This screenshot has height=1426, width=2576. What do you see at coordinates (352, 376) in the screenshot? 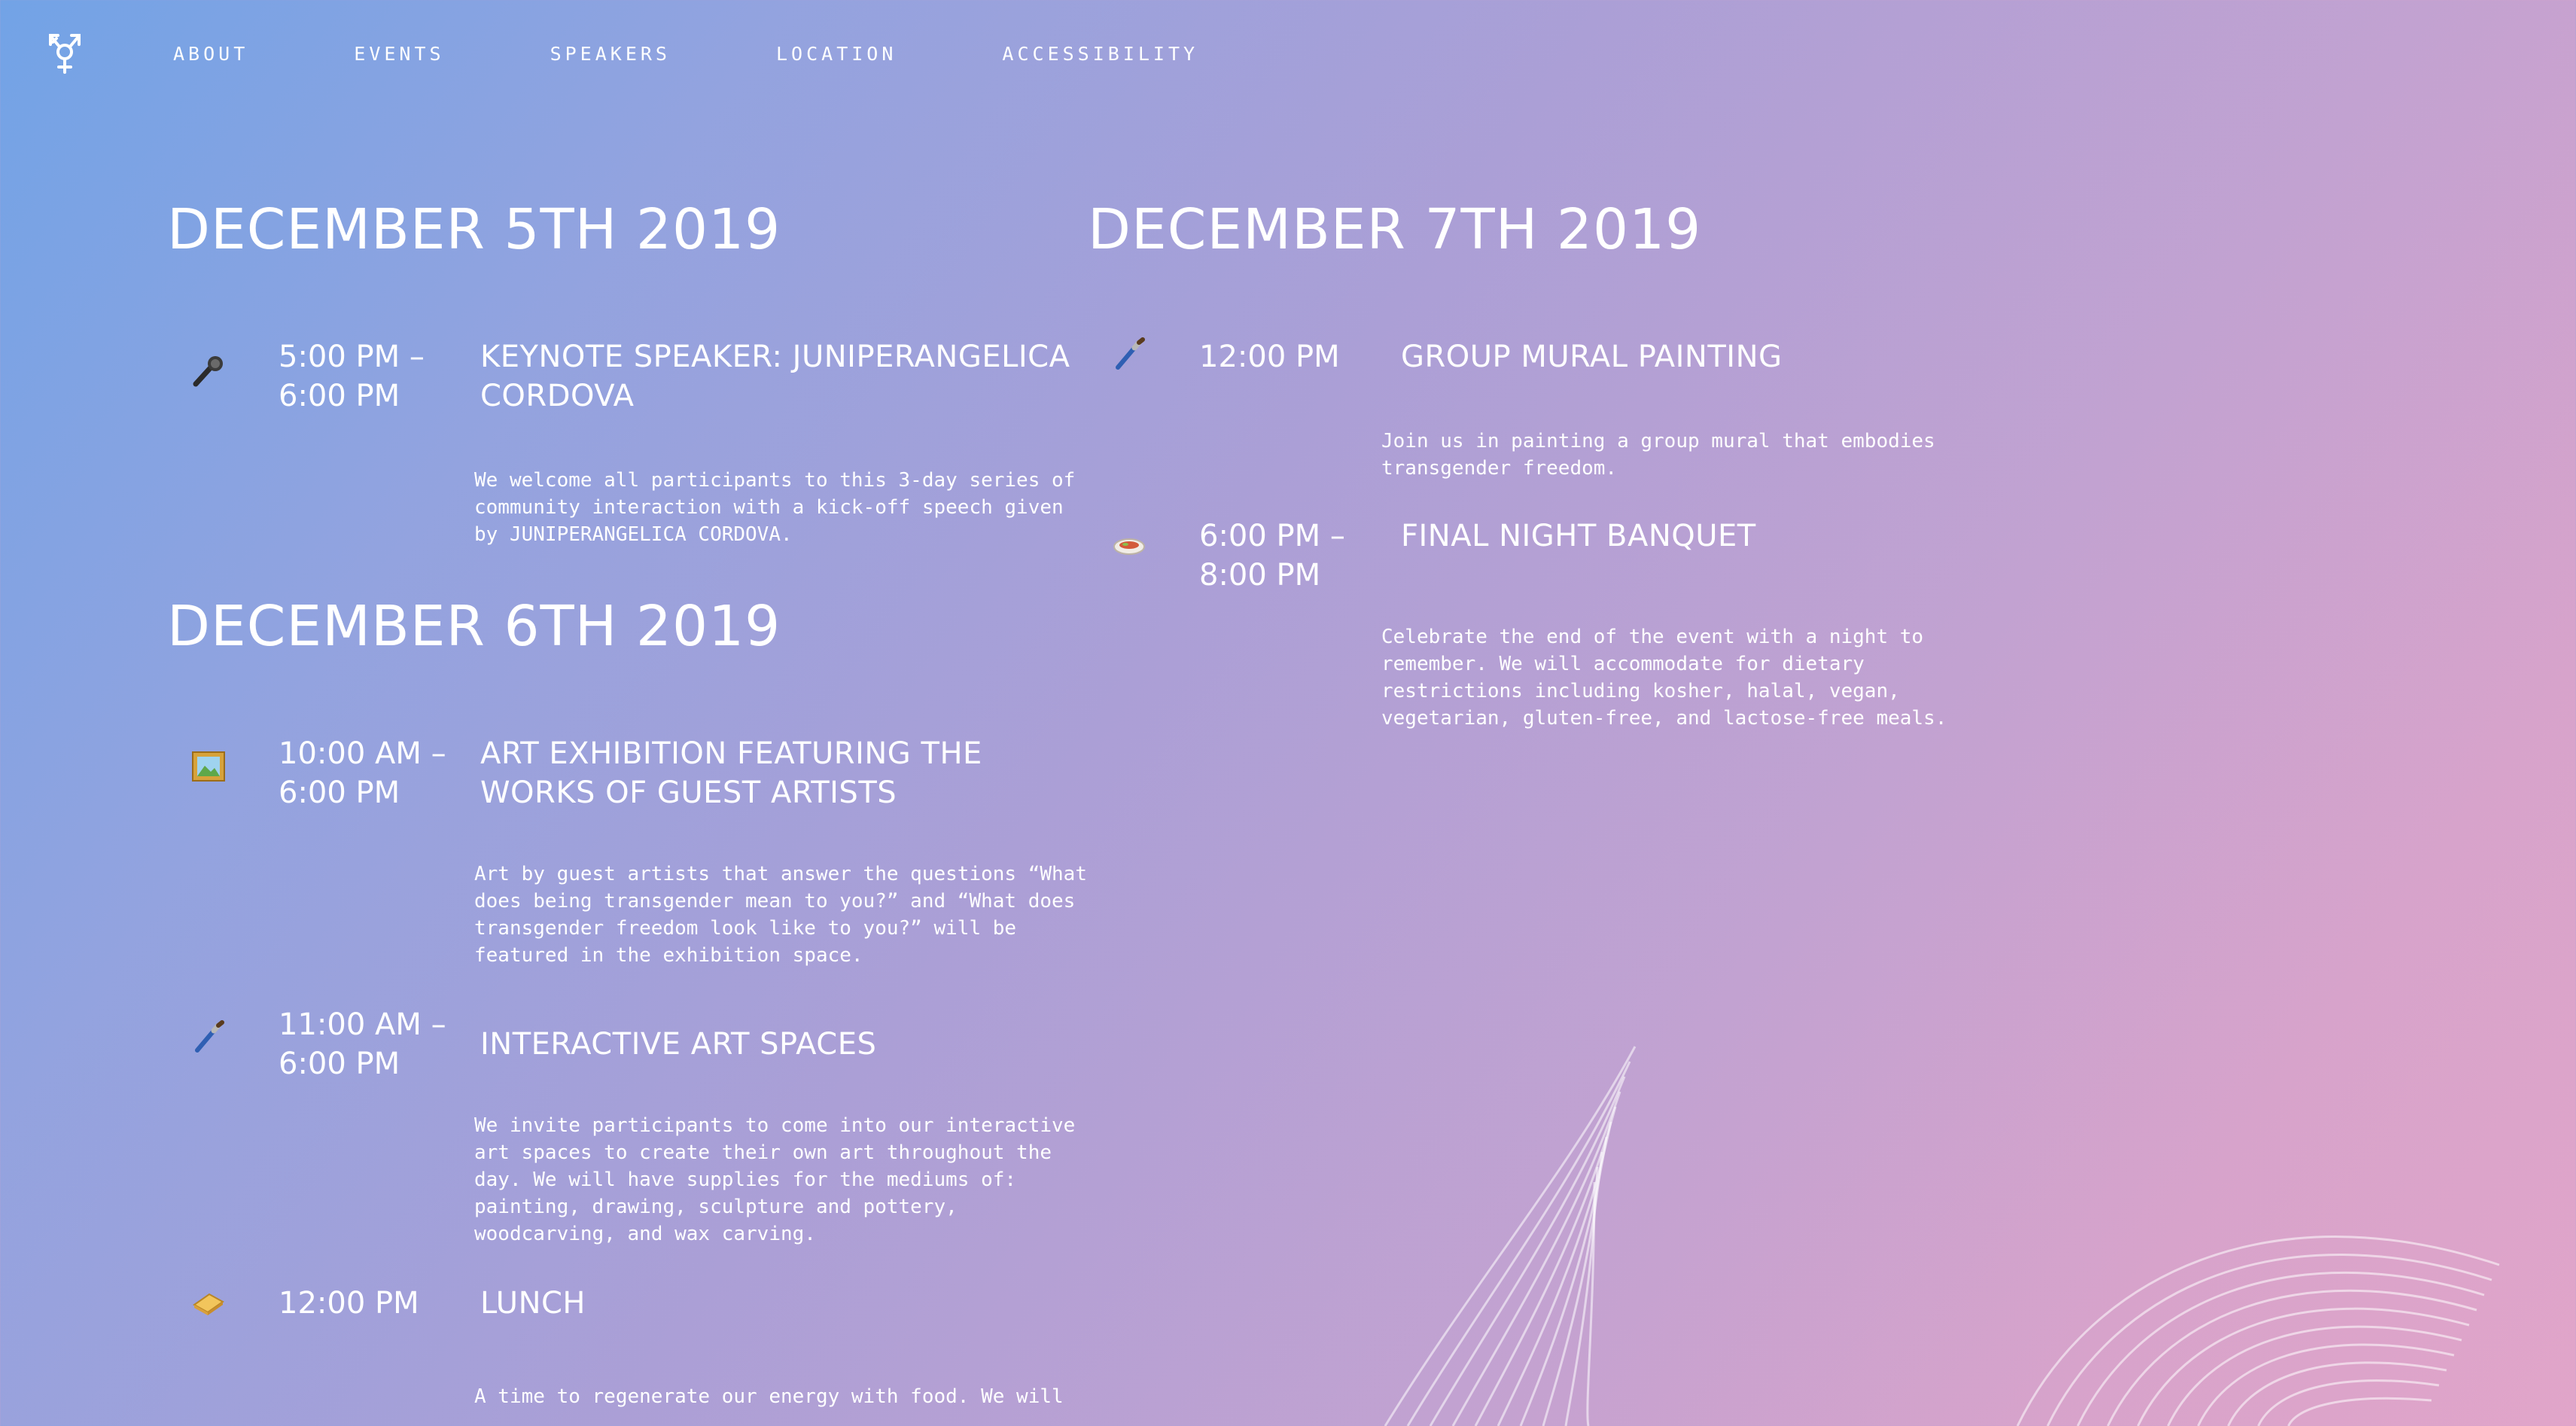
I see `event-time: 5:00 PM – 6:00 PM` at bounding box center [352, 376].